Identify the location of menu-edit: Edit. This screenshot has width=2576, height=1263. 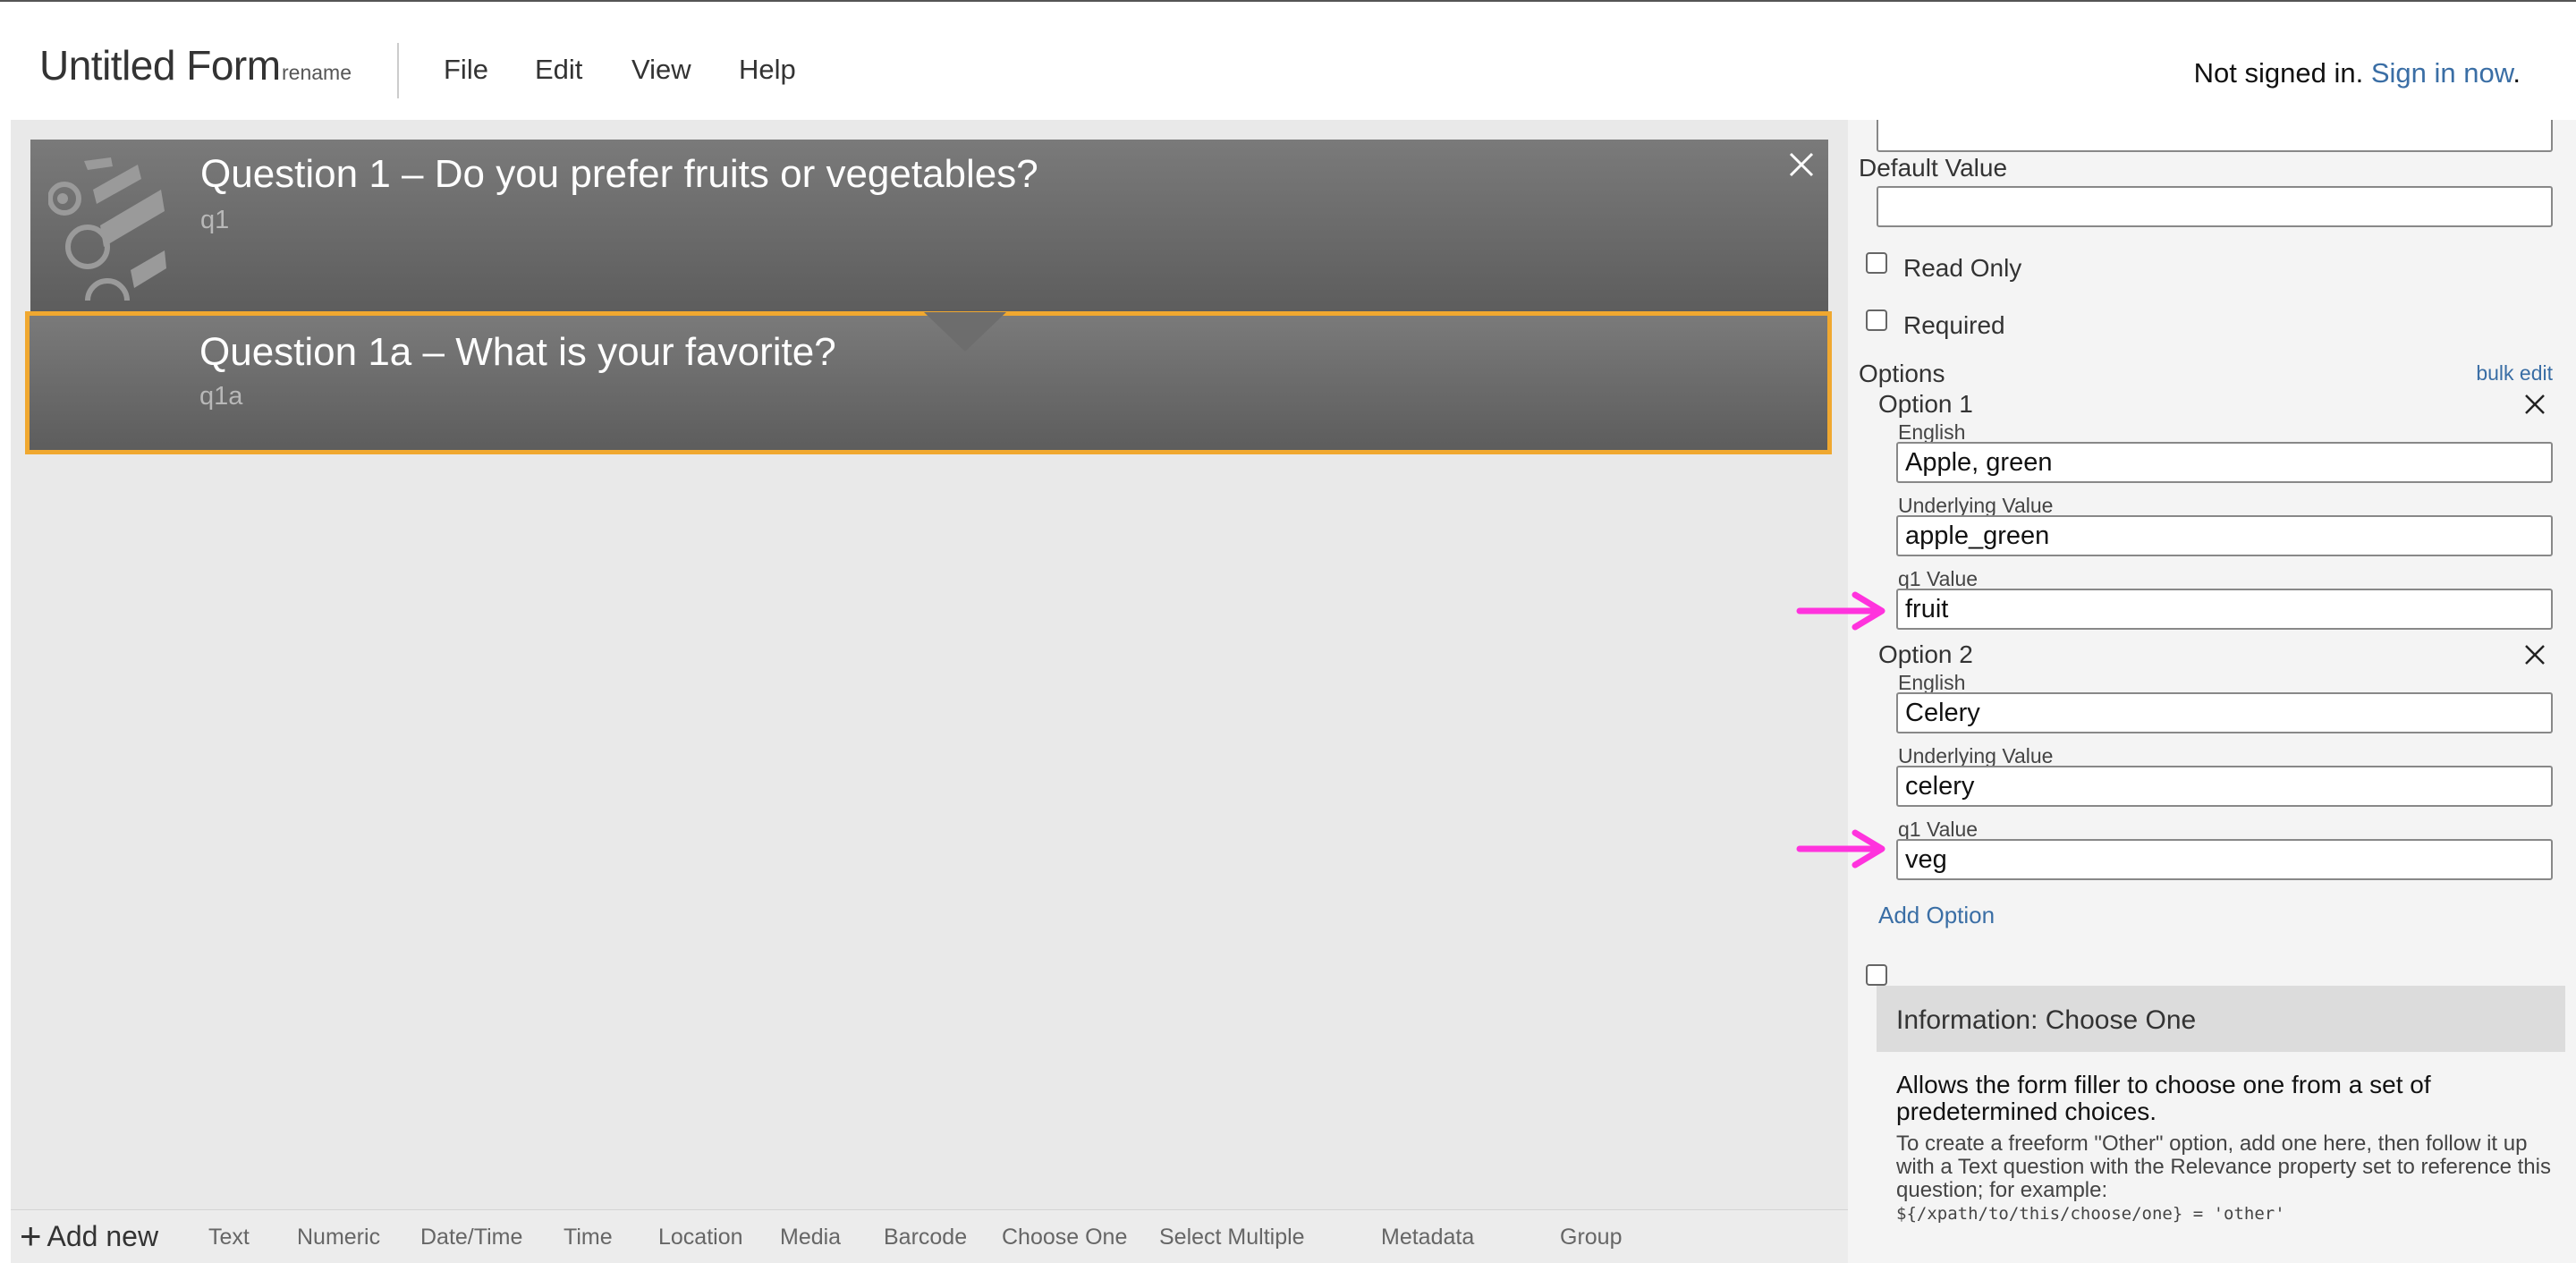
(558, 70).